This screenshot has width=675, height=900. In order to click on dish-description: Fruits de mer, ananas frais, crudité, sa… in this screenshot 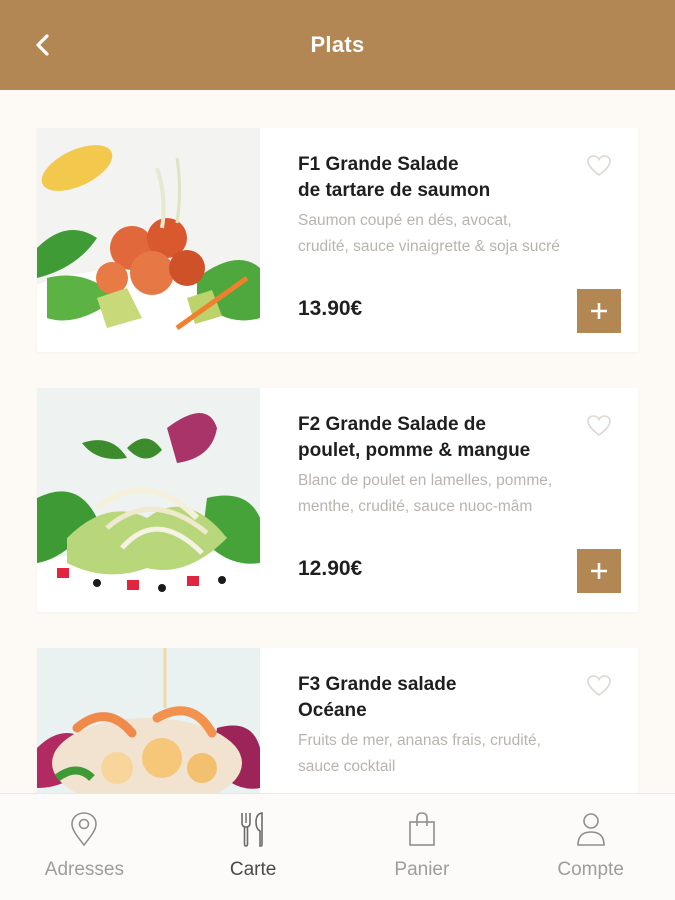, I will do `click(419, 753)`.